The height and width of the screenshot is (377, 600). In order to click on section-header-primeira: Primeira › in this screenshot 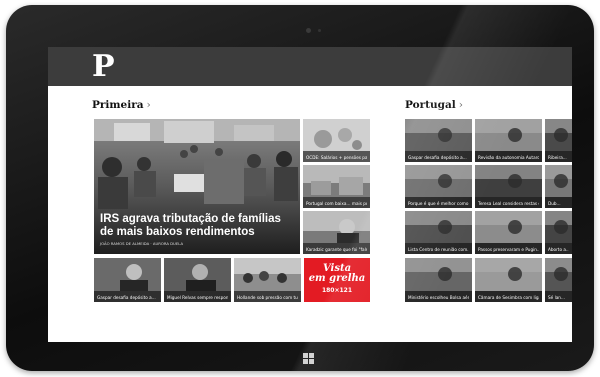, I will do `click(121, 105)`.